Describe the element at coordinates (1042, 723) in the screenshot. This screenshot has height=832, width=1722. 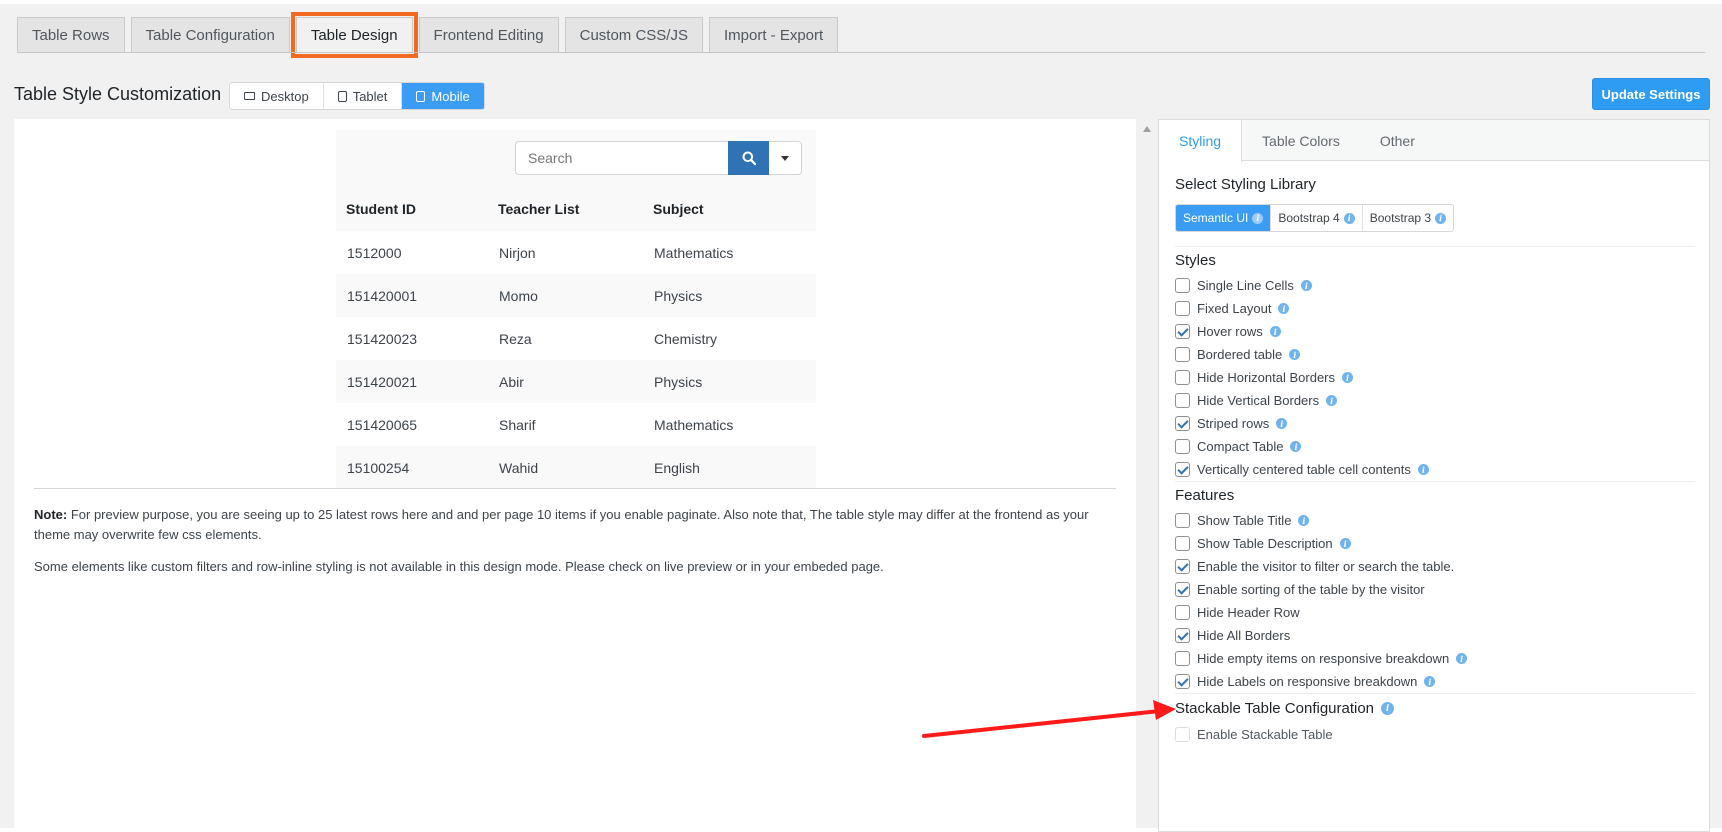
I see `annotation-arrow-shaft` at that location.